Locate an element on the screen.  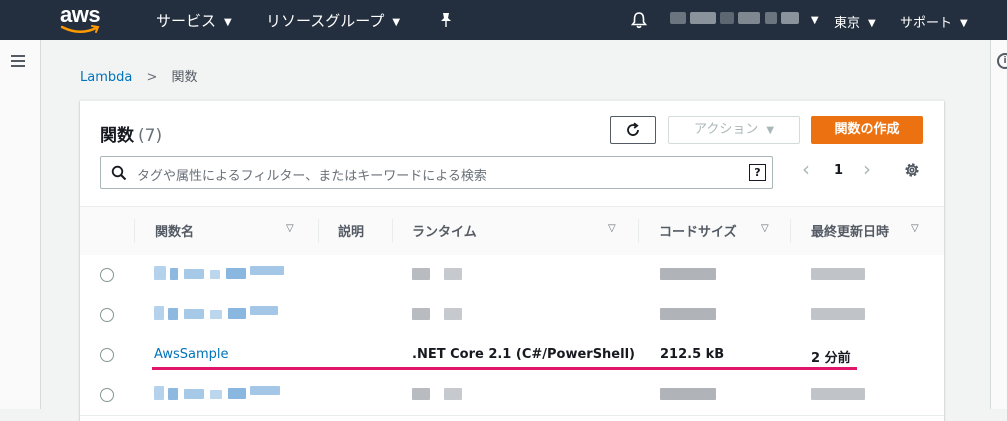
column-header-runtime: ランタイム ▽ is located at coordinates (514, 230).